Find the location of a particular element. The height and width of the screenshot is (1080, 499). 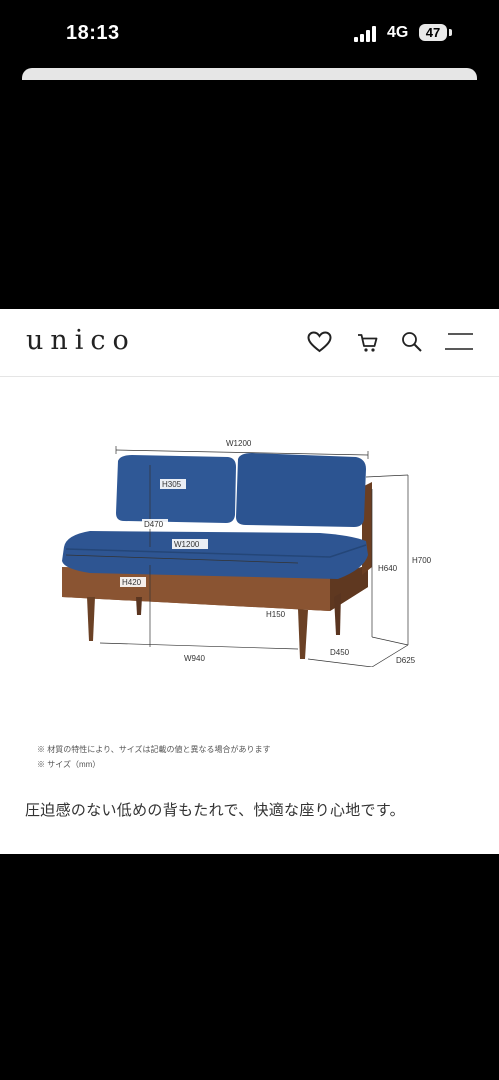

heart-icon is located at coordinates (319, 342).